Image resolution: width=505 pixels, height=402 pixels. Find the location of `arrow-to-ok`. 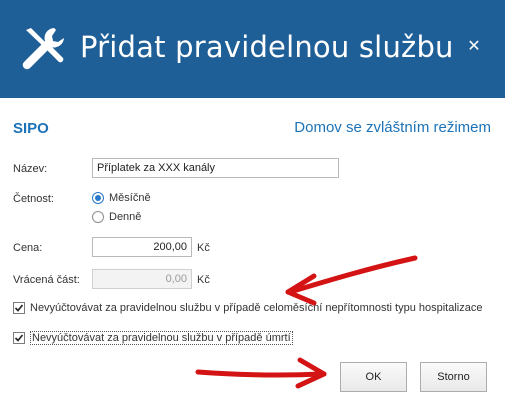

arrow-to-ok is located at coordinates (261, 373).